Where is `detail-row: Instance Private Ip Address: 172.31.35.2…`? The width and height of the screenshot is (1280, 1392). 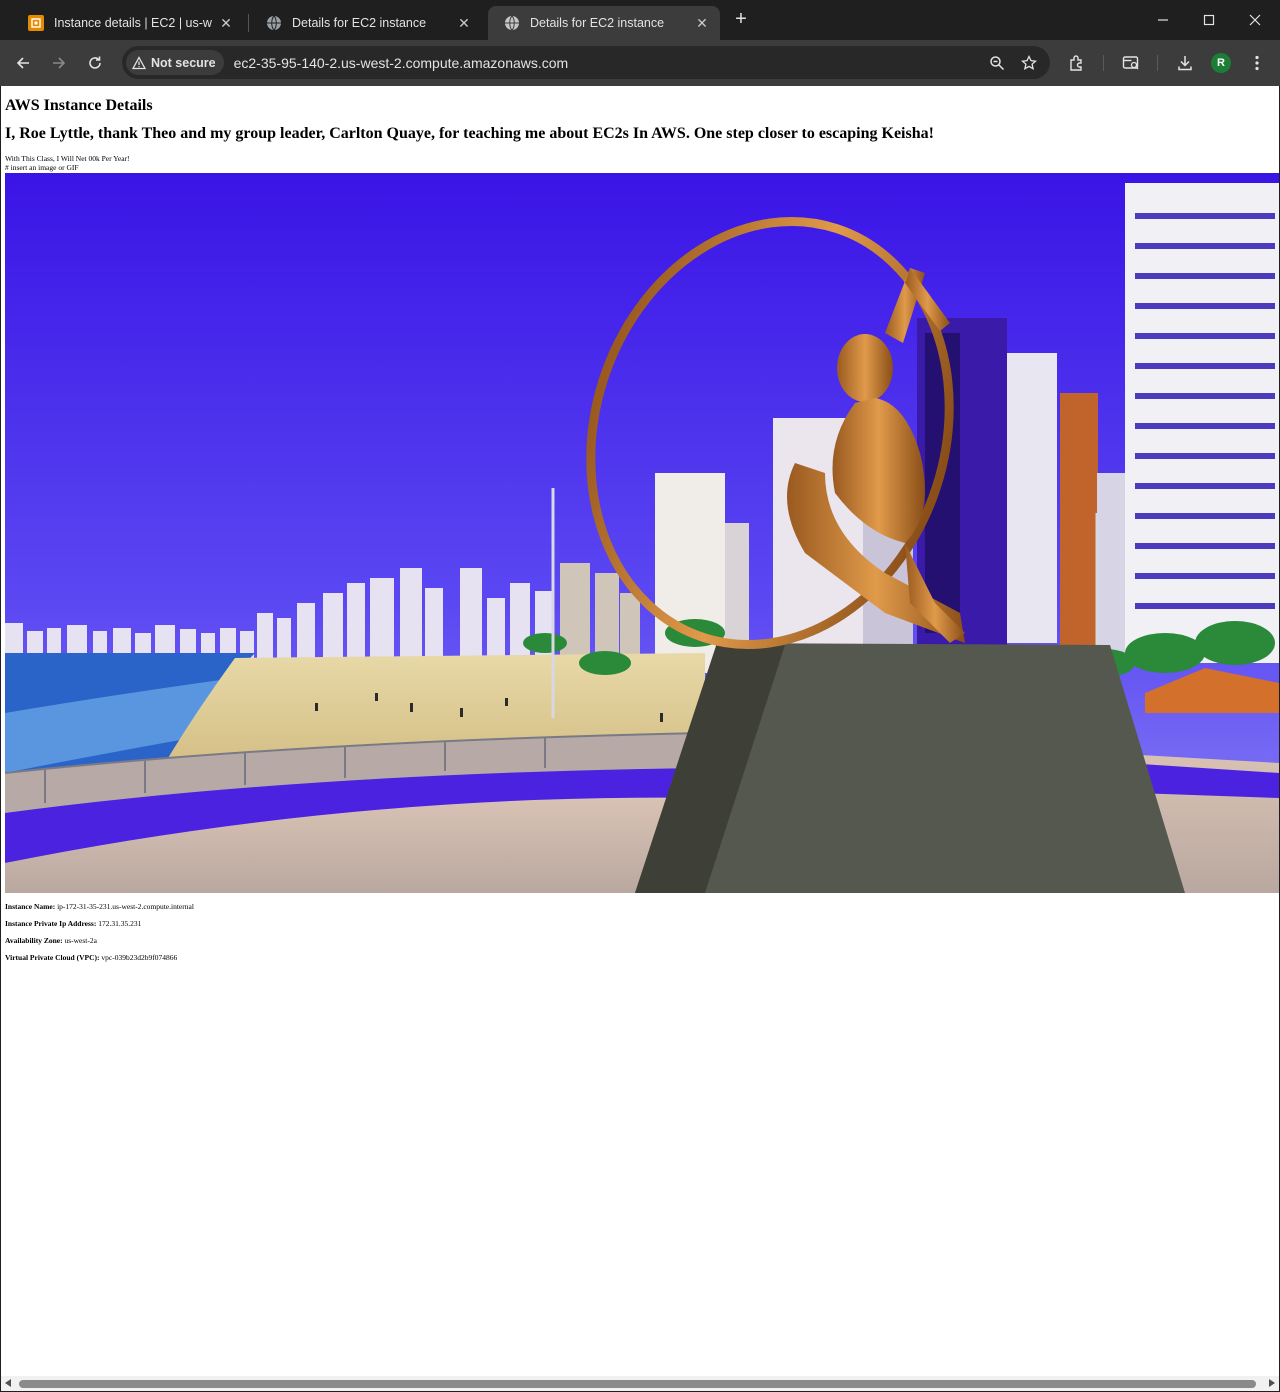
detail-row: Instance Private Ip Address: 172.31.35.2… is located at coordinates (73, 923).